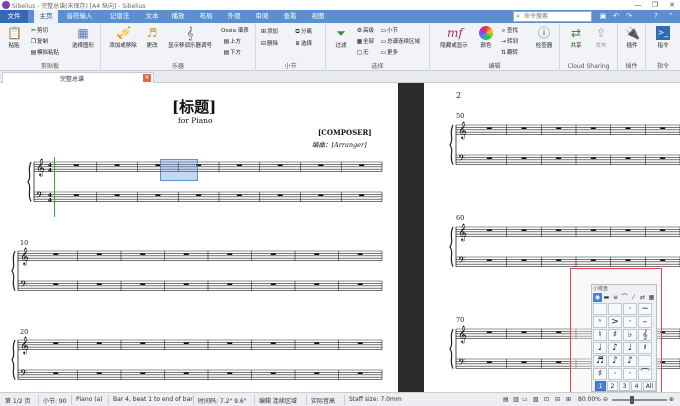  Describe the element at coordinates (232, 52) in the screenshot. I see `ossia-below-button: ▤下方` at that location.